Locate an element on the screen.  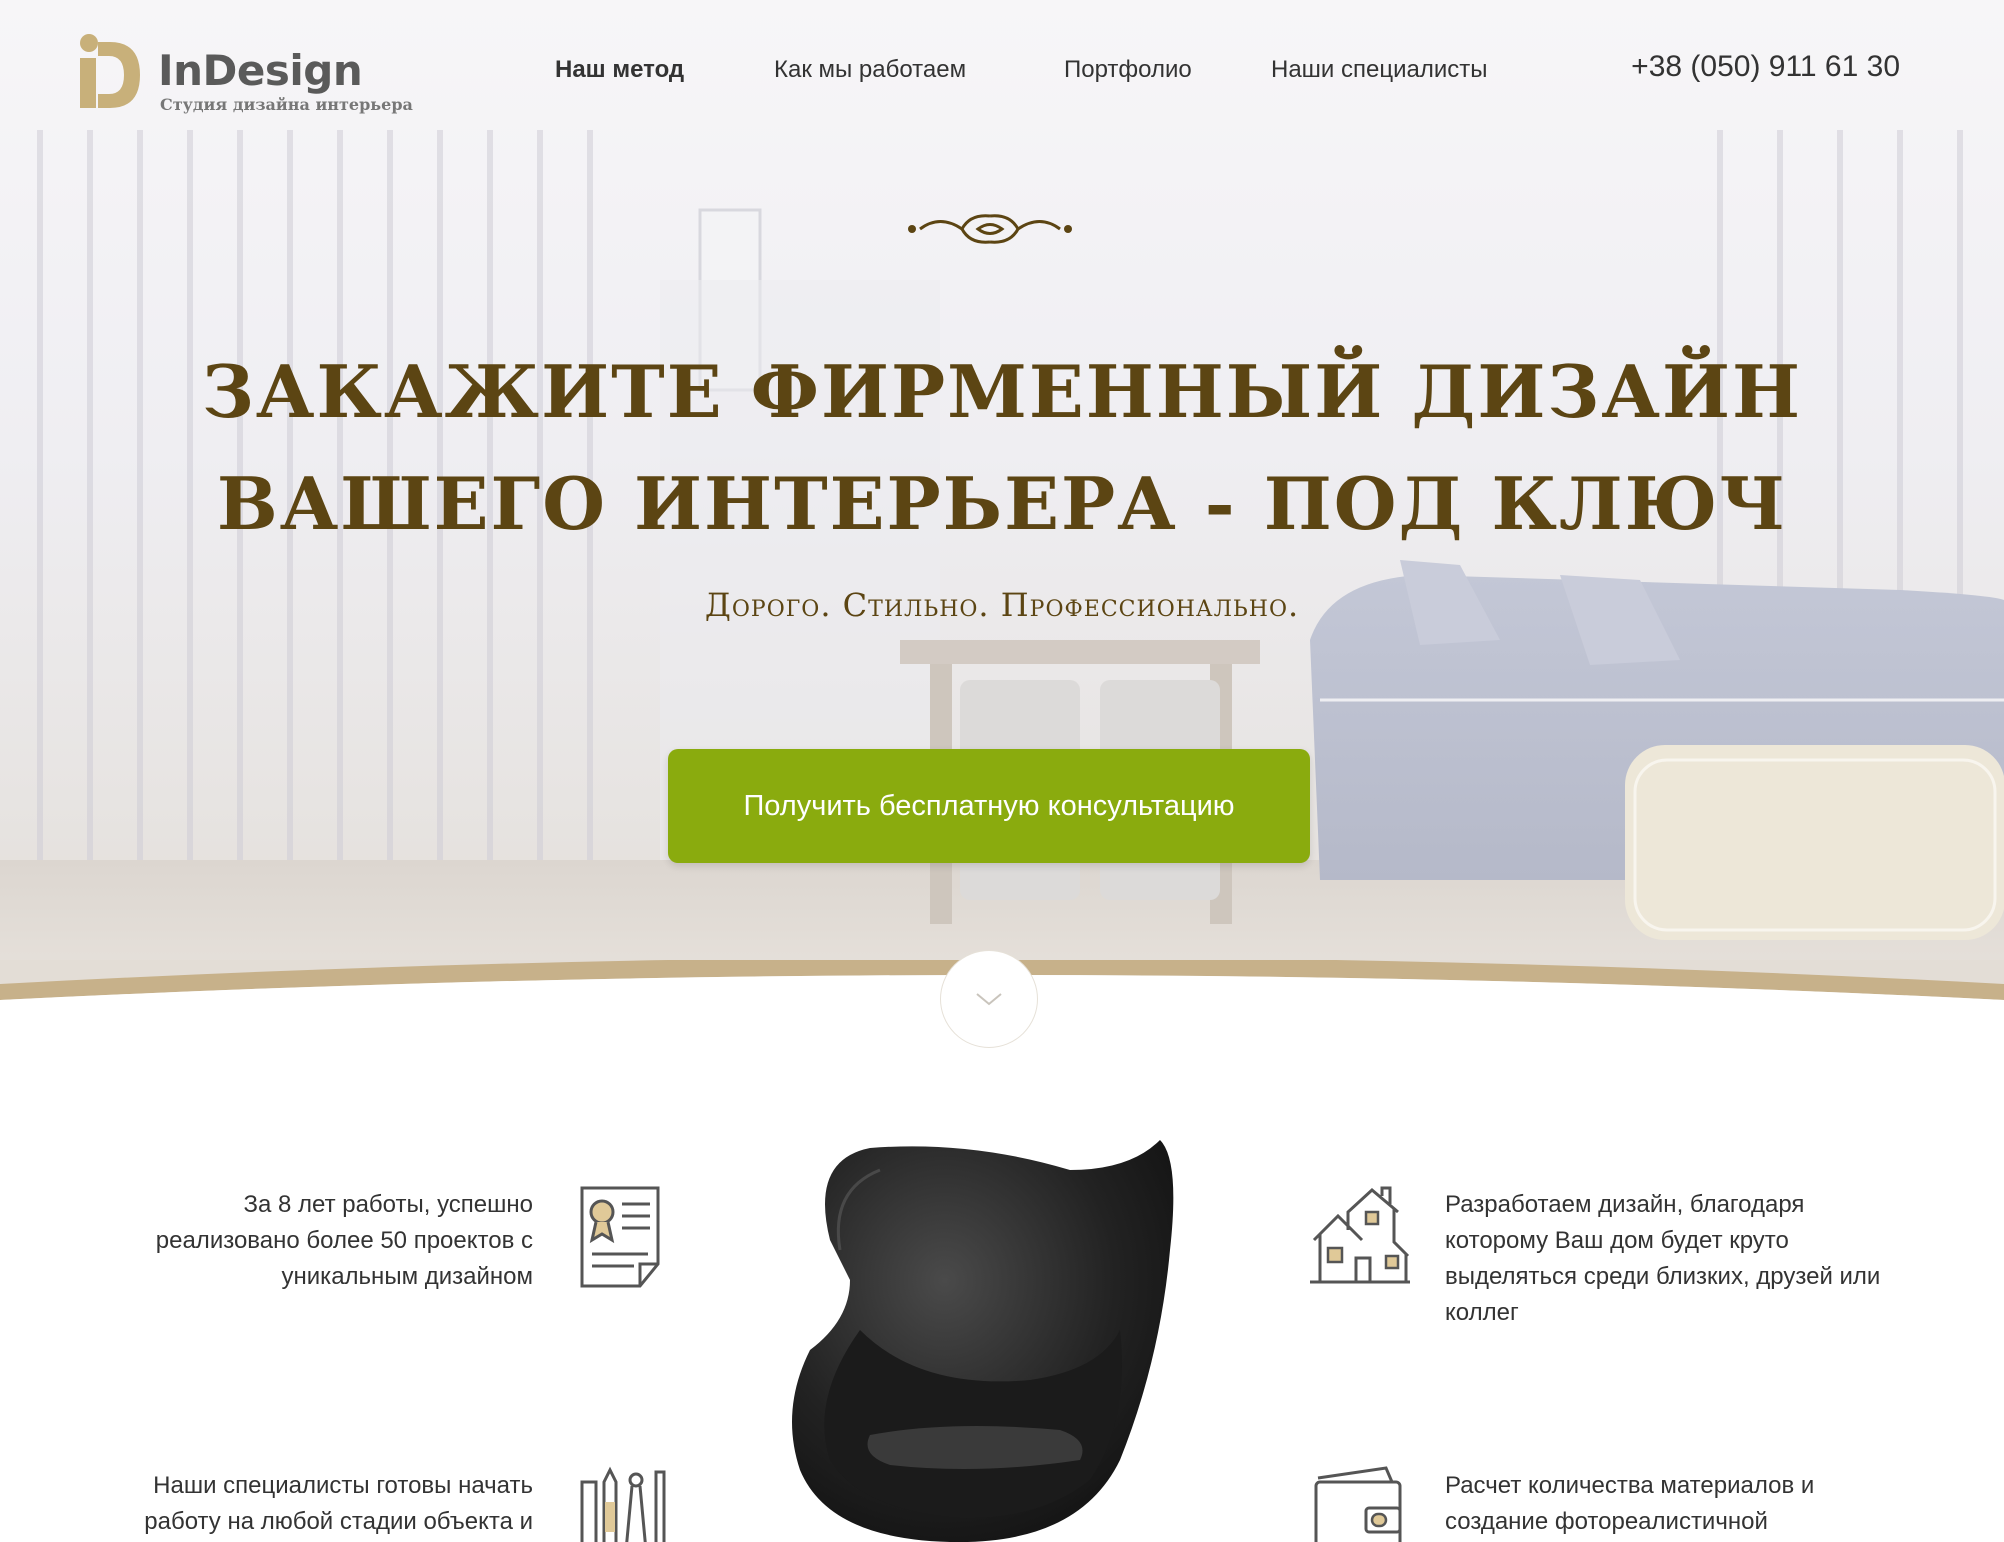
drawing-tools-icon is located at coordinates (623, 1504).